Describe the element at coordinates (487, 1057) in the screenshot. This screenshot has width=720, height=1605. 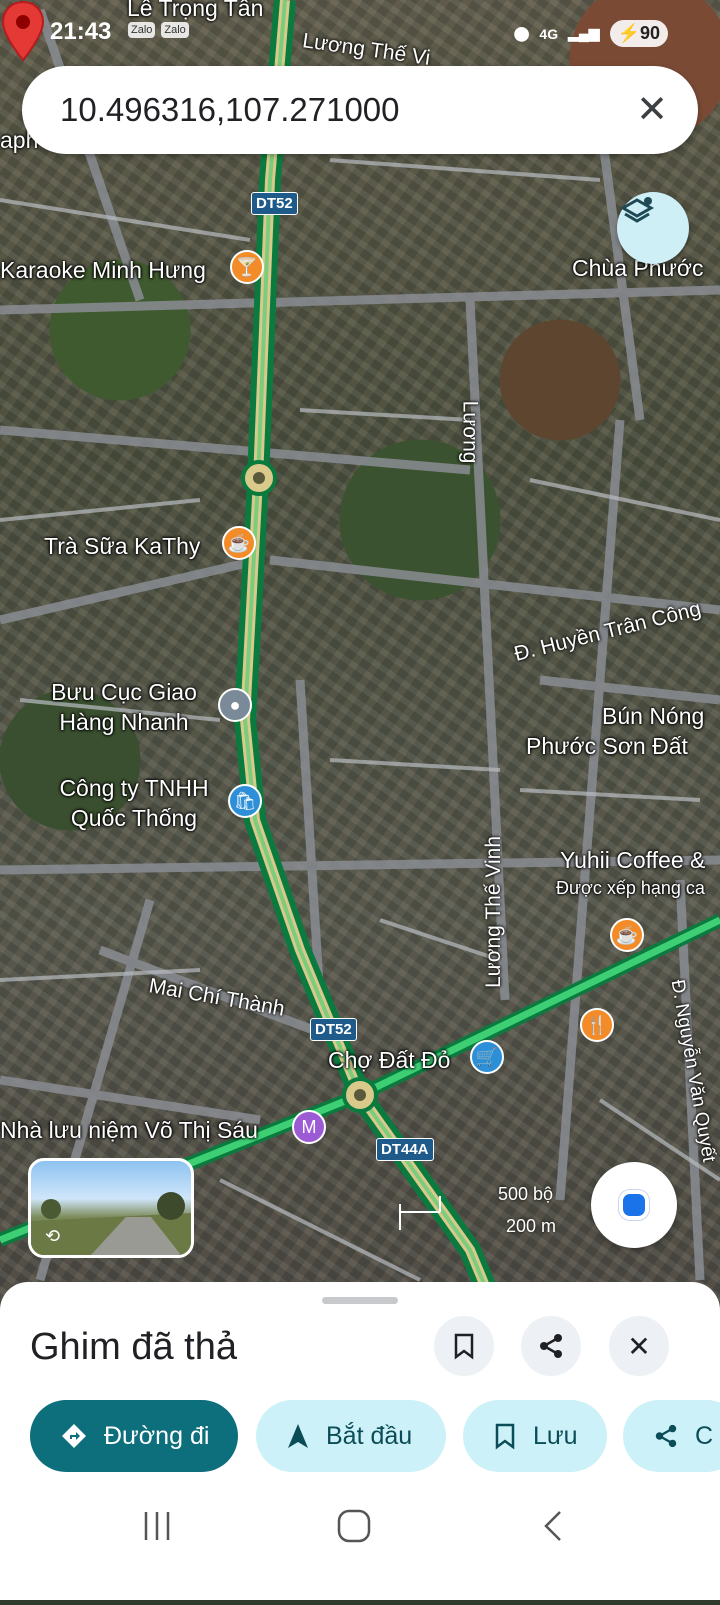
I see `shopping-cart-icon: 🛒` at that location.